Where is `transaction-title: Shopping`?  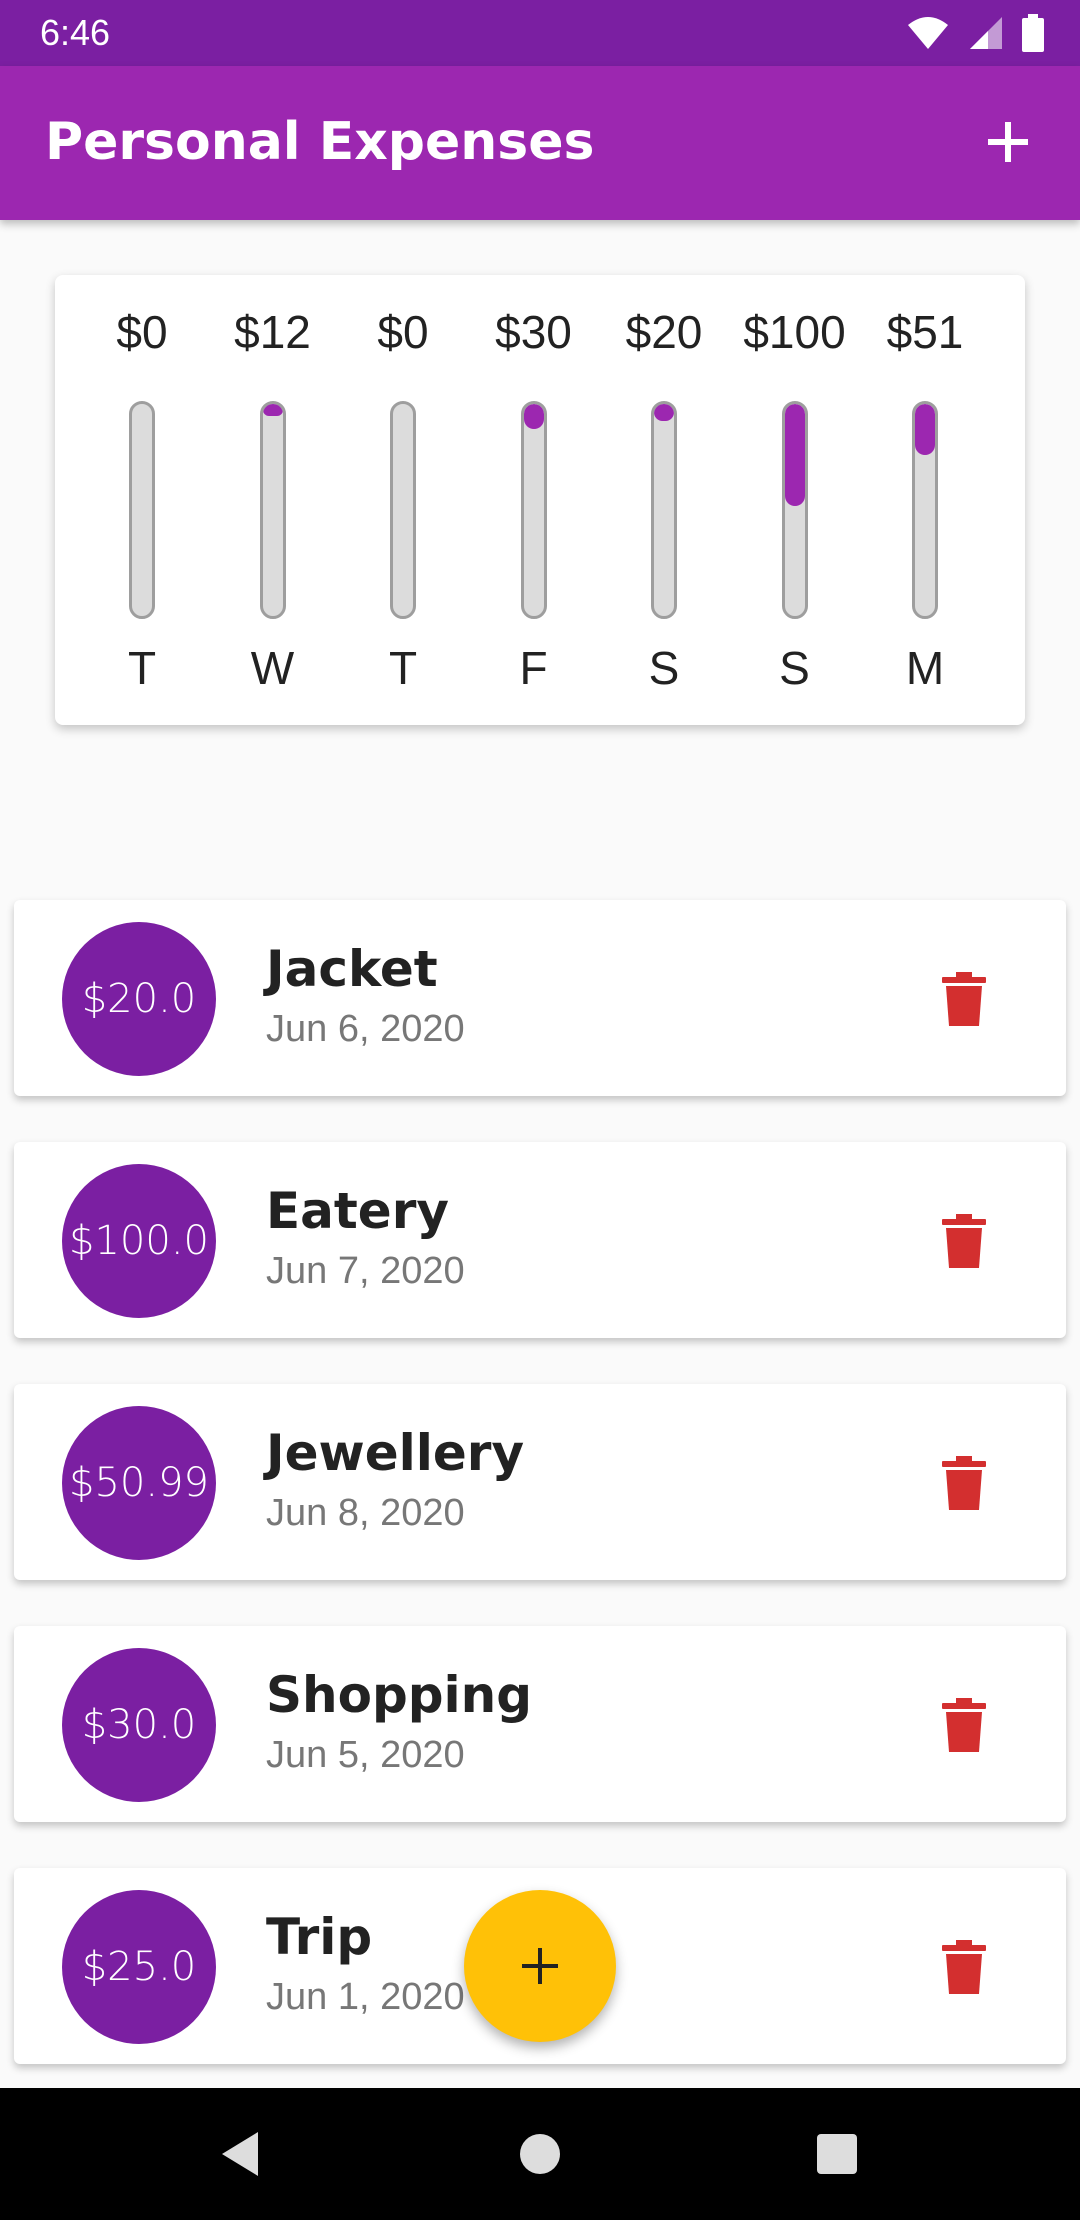 transaction-title: Shopping is located at coordinates (399, 1695).